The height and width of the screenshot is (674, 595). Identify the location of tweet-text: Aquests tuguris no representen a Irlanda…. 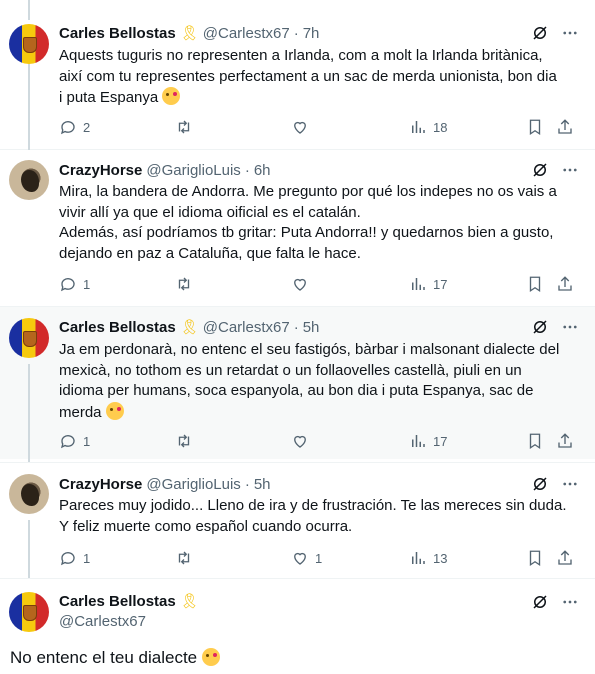
(319, 77).